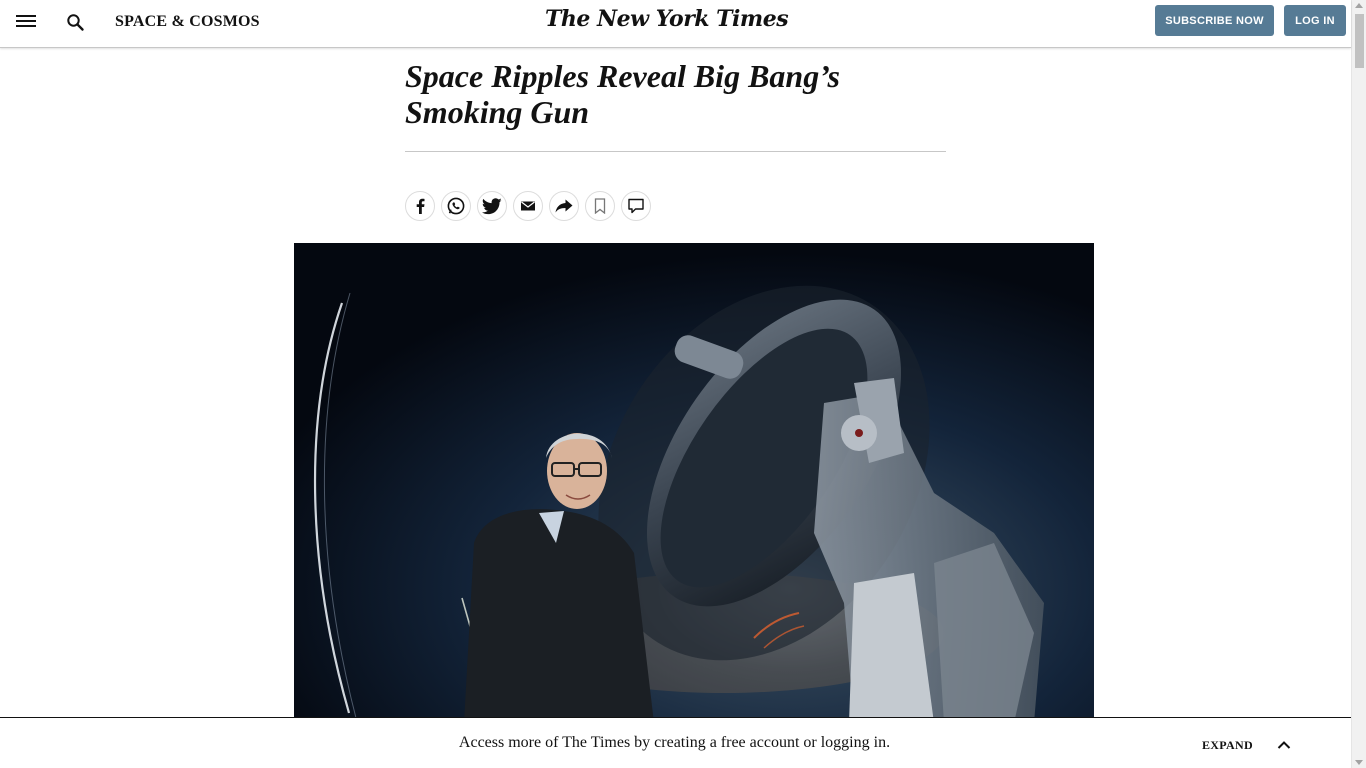 The image size is (1366, 768). What do you see at coordinates (1358, 384) in the screenshot?
I see `page-scrollbar` at bounding box center [1358, 384].